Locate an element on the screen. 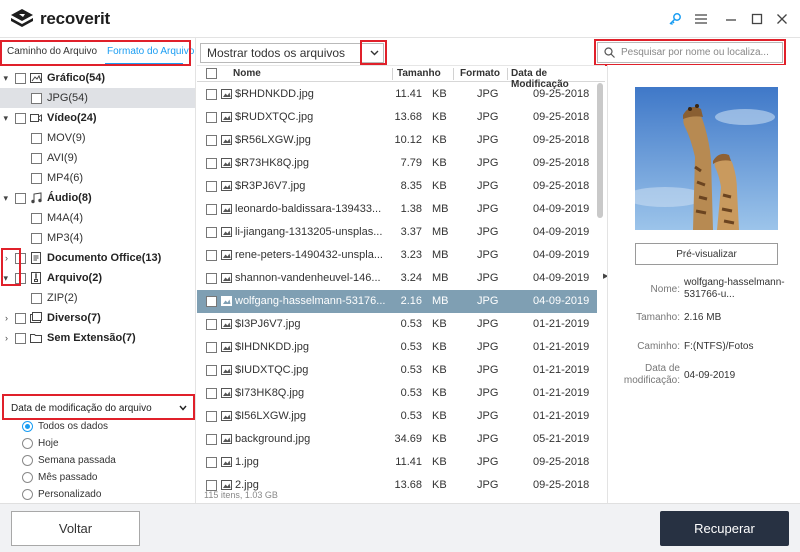  date-filter-dropdown: Data de modificação do arquivo is located at coordinates (99, 408).